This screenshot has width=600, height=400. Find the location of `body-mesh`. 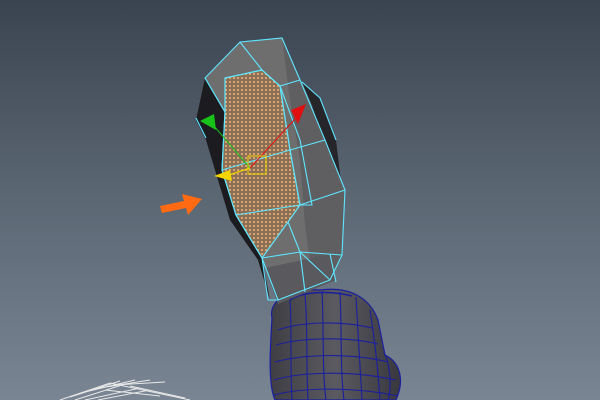

body-mesh is located at coordinates (335, 344).